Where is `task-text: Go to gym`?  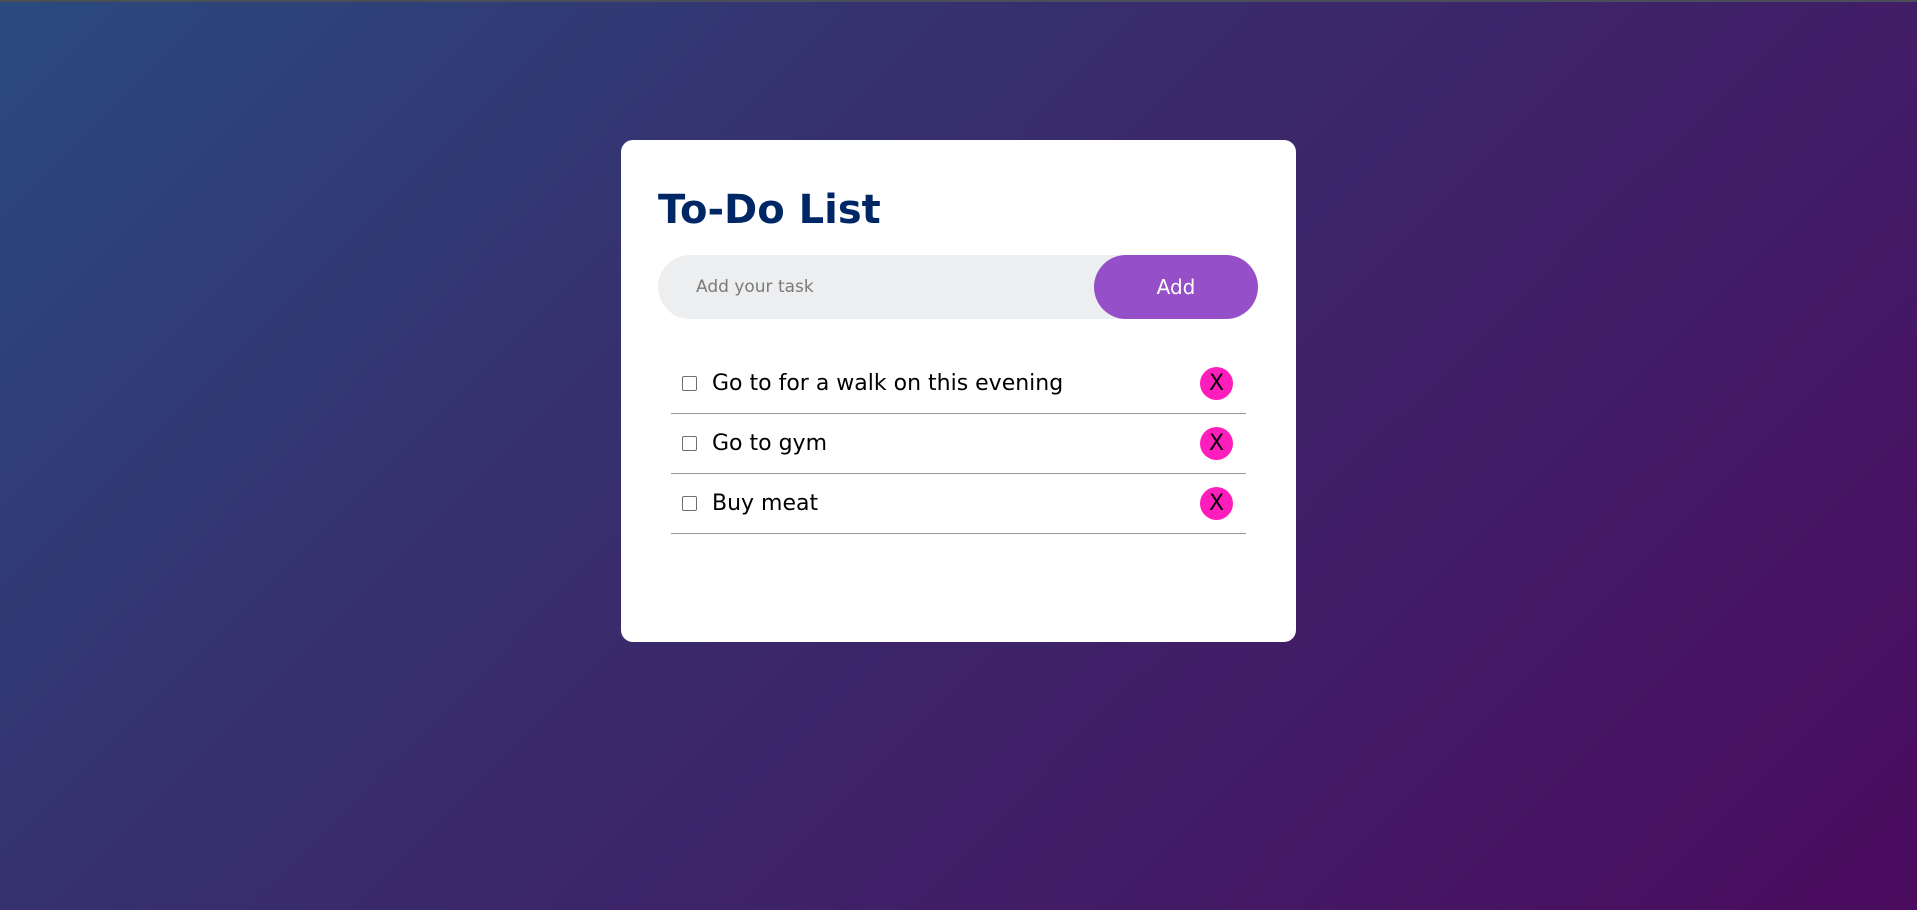
task-text: Go to gym is located at coordinates (769, 443).